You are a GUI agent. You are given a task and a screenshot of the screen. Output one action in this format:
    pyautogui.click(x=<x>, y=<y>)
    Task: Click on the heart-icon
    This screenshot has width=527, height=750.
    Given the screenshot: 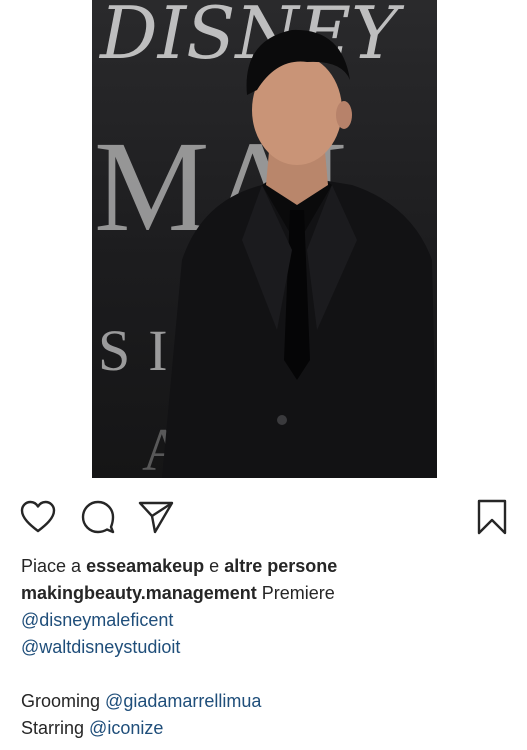 What is the action you would take?
    pyautogui.click(x=38, y=516)
    